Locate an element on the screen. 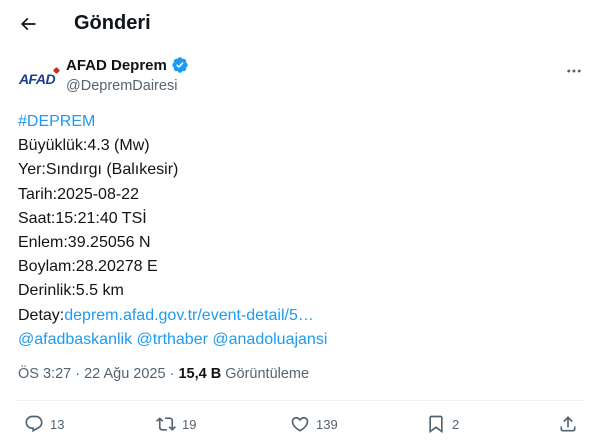 Image resolution: width=601 pixels, height=444 pixels. like-count: 139 is located at coordinates (327, 424).